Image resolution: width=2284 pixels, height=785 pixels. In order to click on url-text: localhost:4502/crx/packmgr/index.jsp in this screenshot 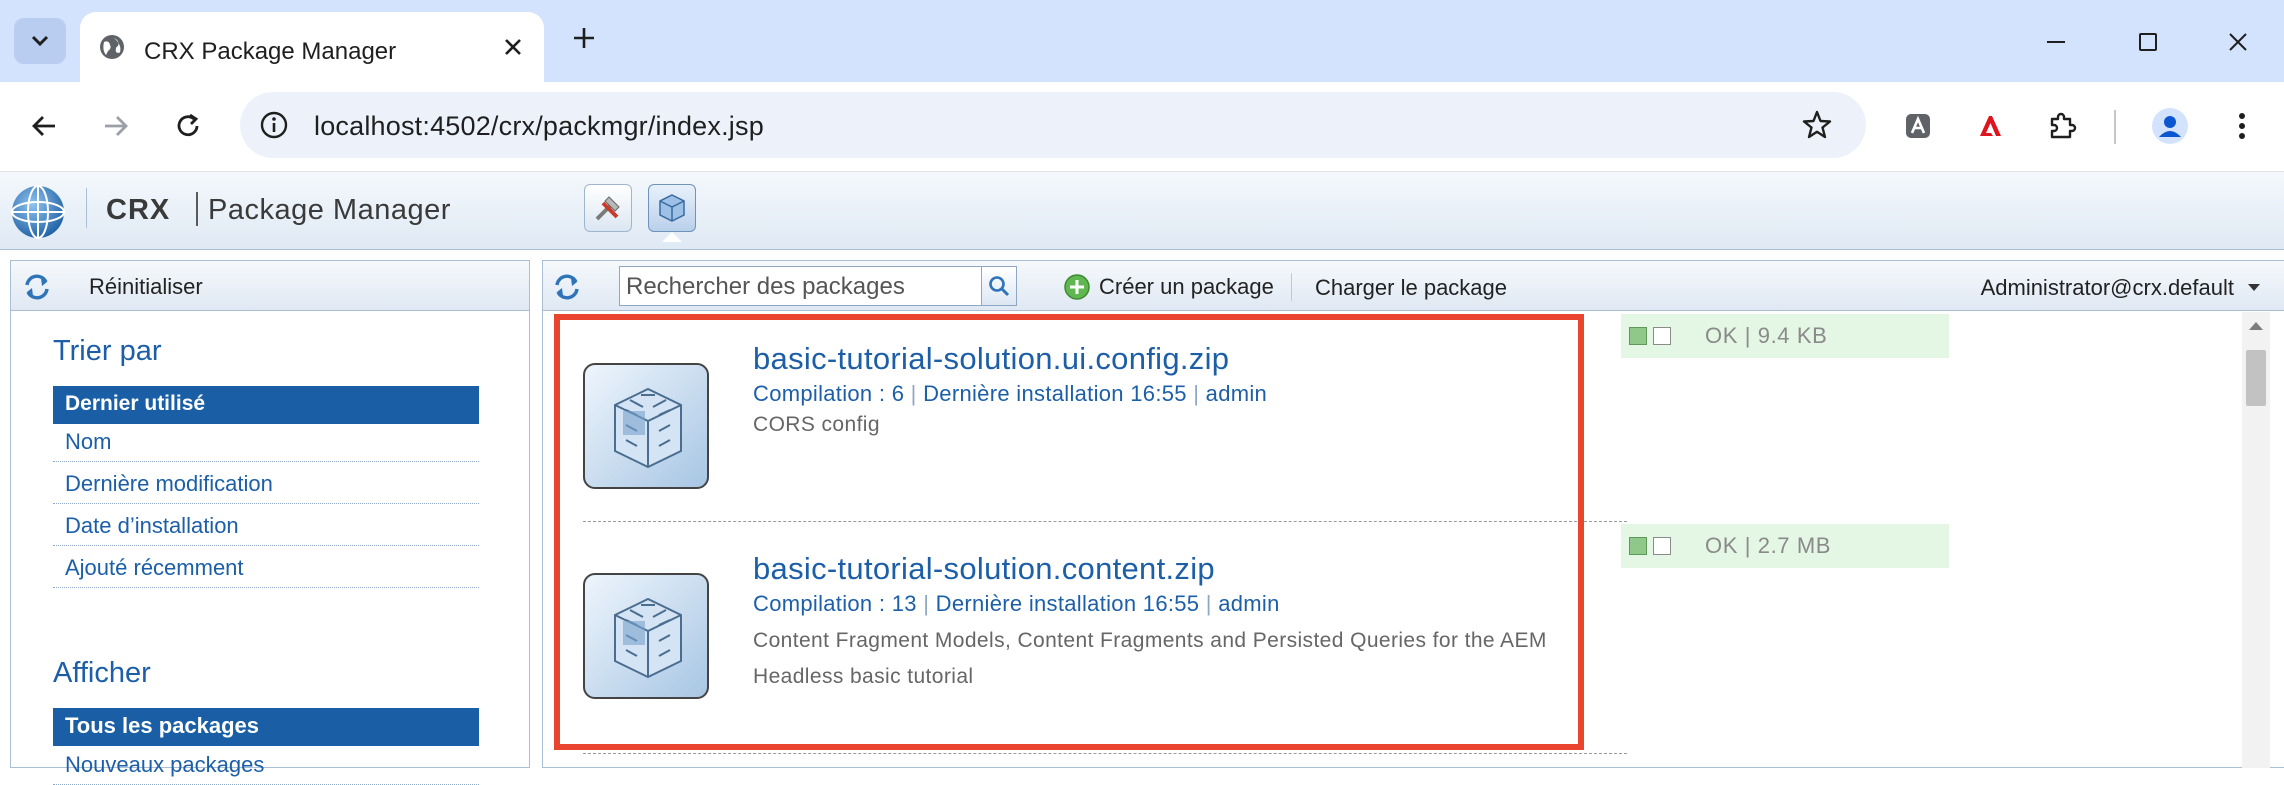, I will do `click(539, 126)`.